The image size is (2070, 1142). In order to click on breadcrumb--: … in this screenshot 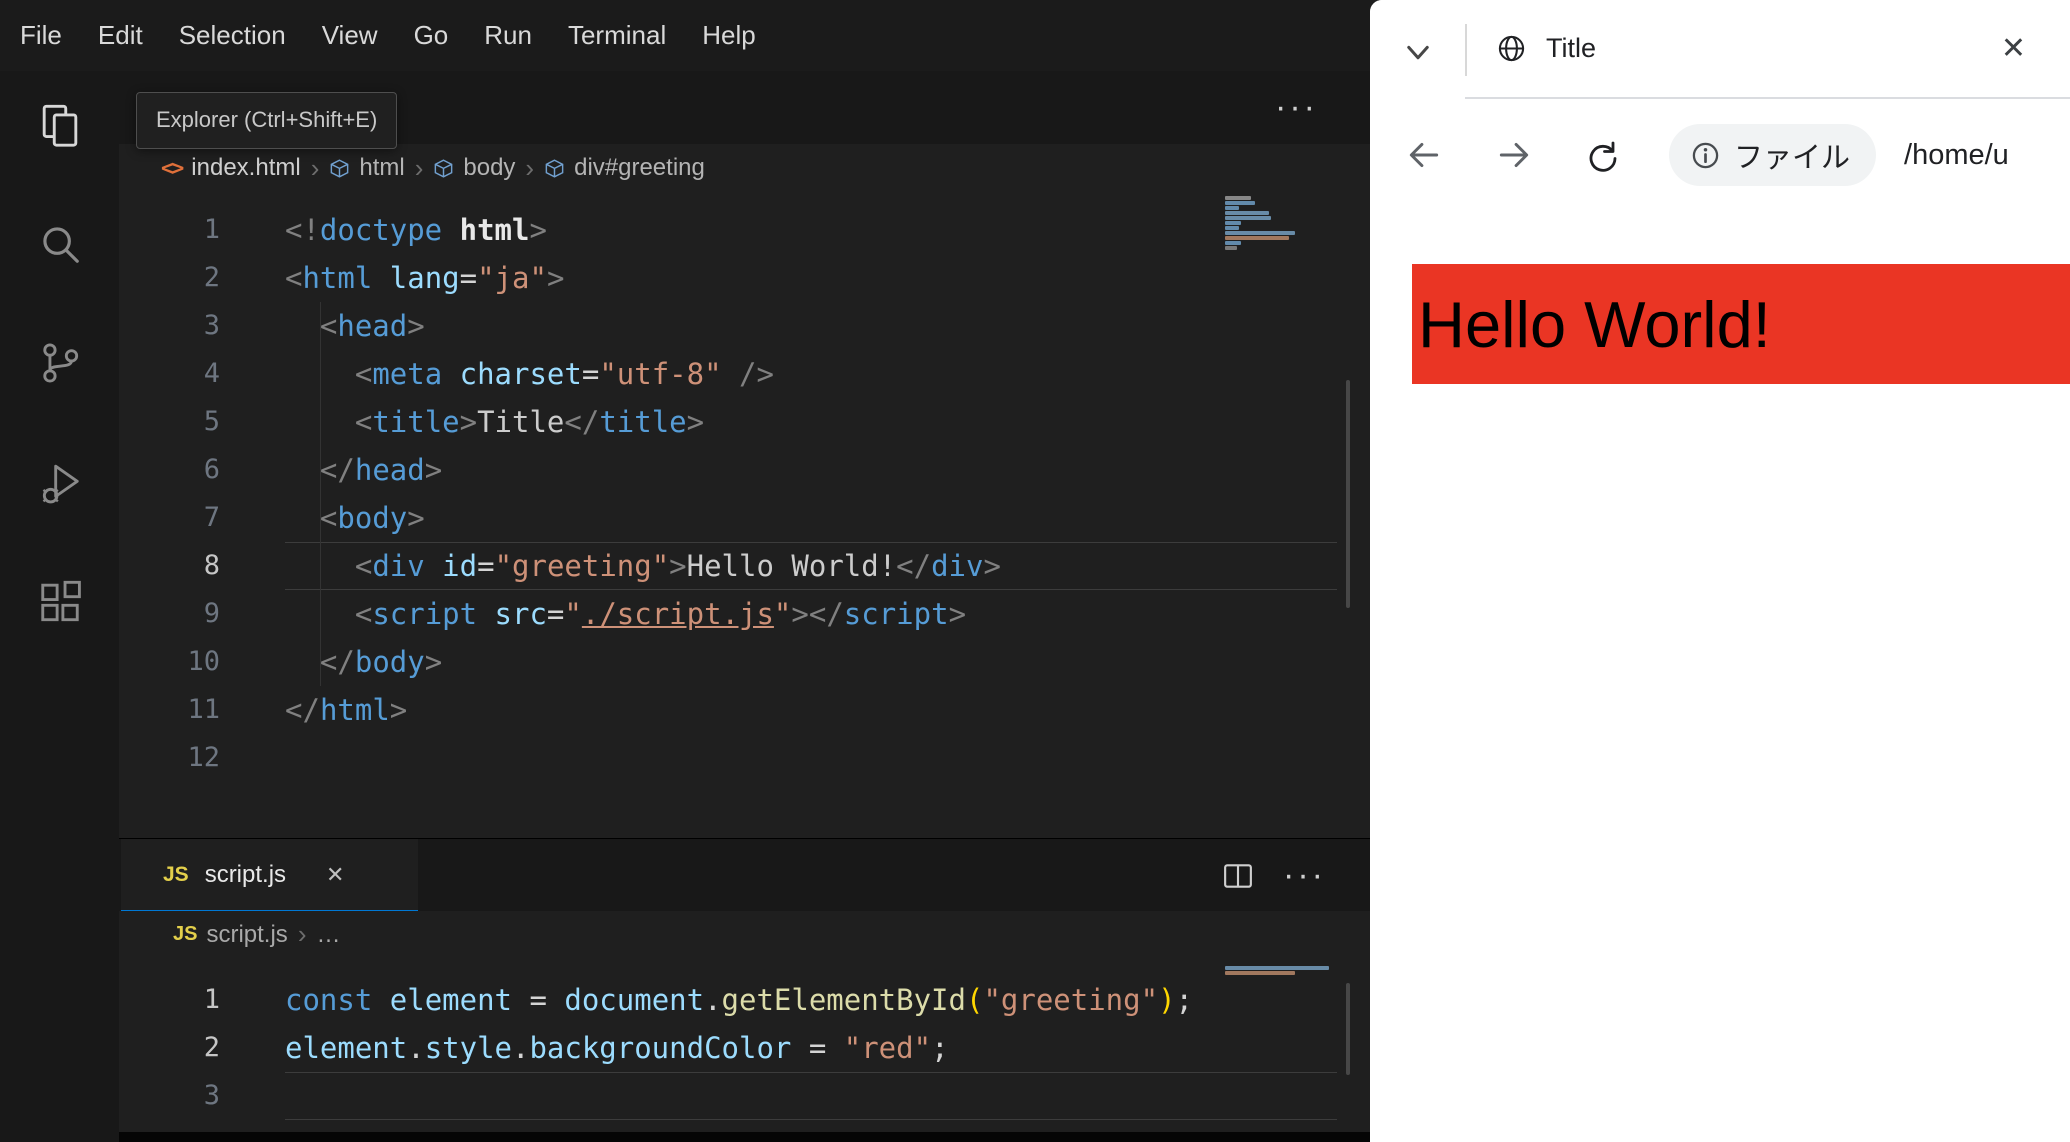, I will do `click(328, 935)`.